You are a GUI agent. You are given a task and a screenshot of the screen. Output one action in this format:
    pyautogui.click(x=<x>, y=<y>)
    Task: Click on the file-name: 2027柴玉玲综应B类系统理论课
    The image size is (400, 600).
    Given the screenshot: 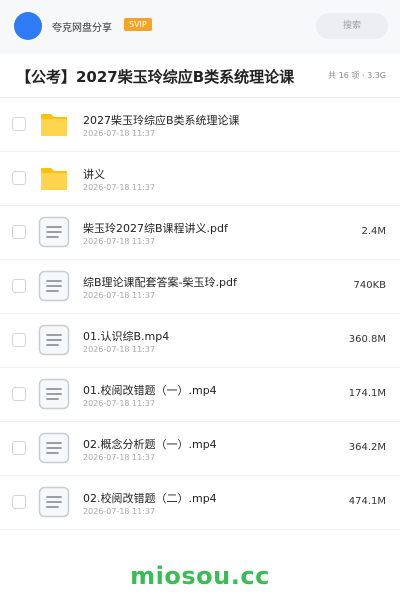 What is the action you would take?
    pyautogui.click(x=161, y=120)
    